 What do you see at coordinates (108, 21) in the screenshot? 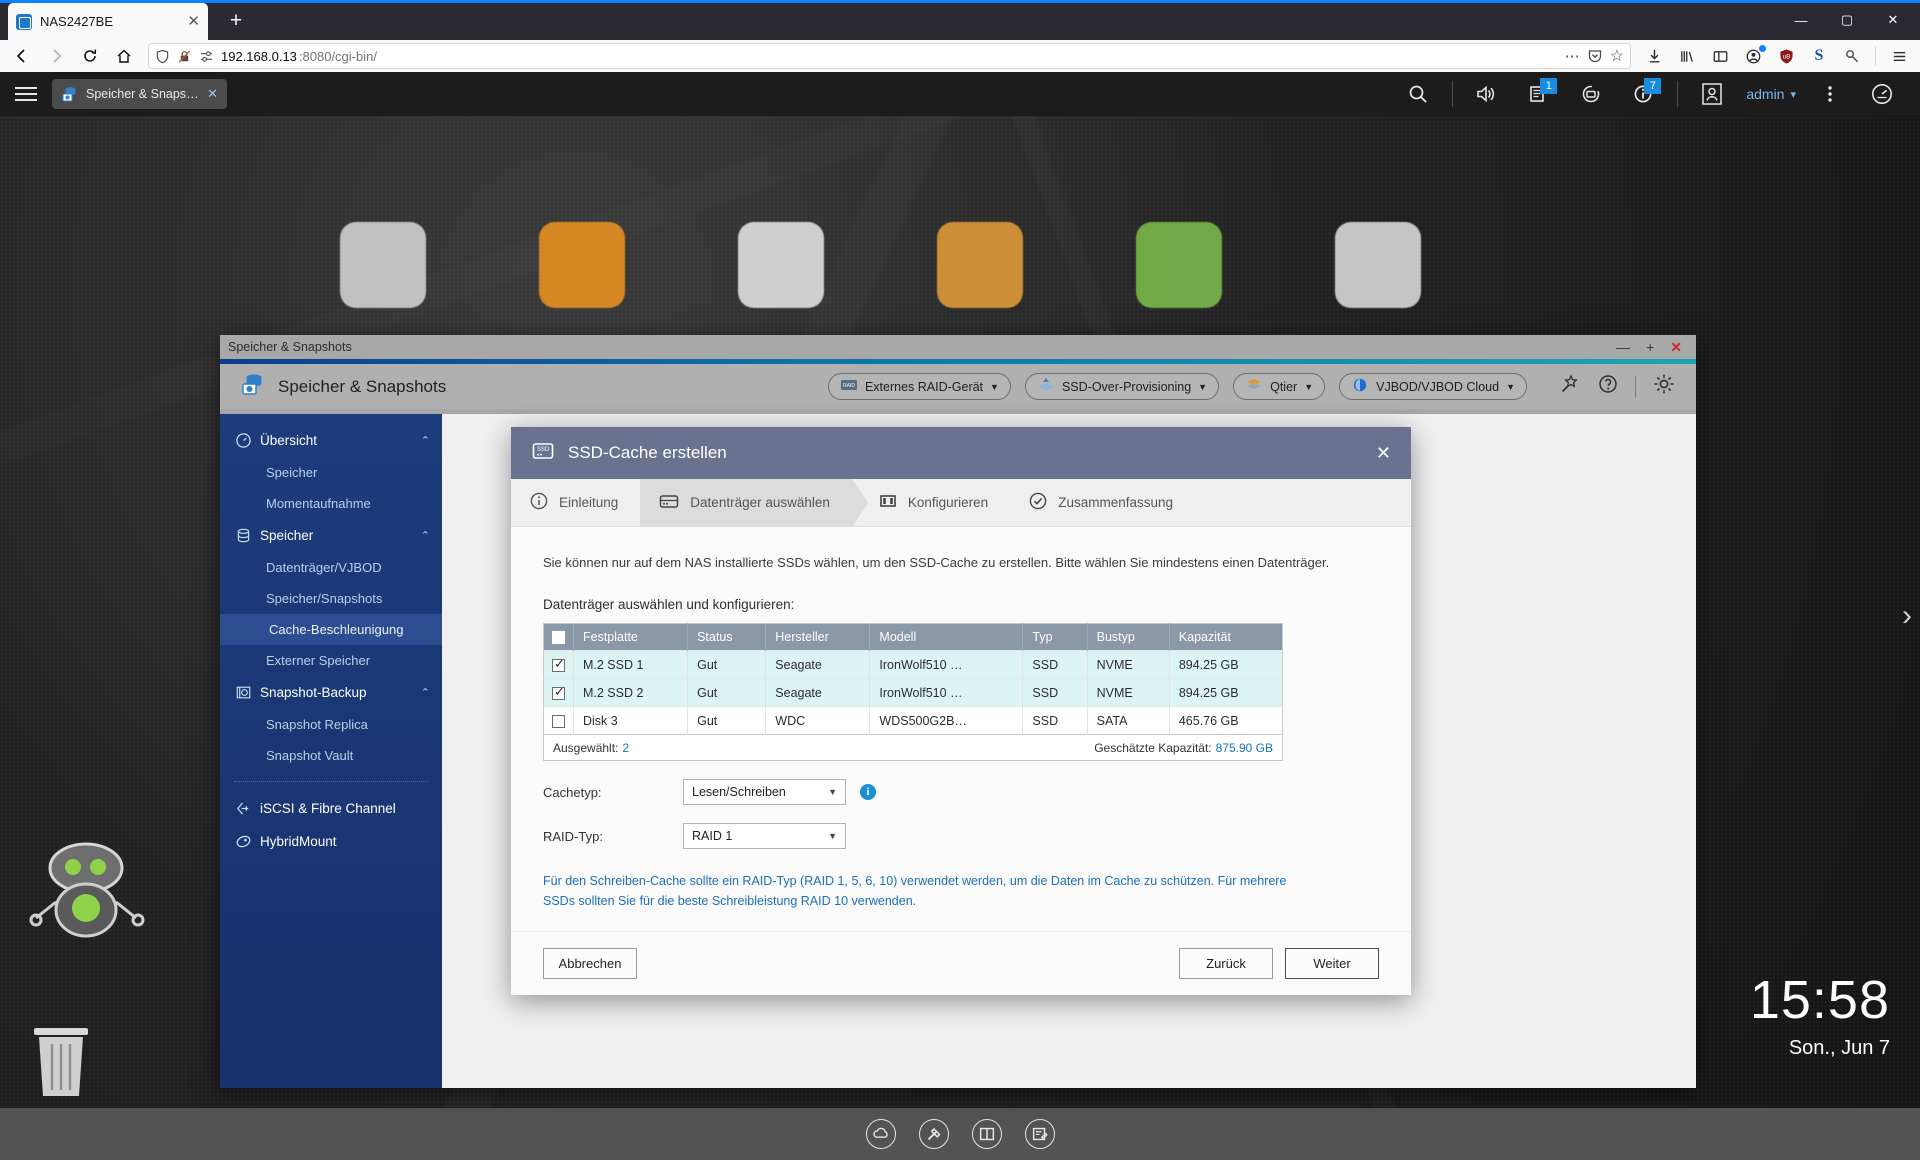
I see `browser-tab: NAS2427BE ✕` at bounding box center [108, 21].